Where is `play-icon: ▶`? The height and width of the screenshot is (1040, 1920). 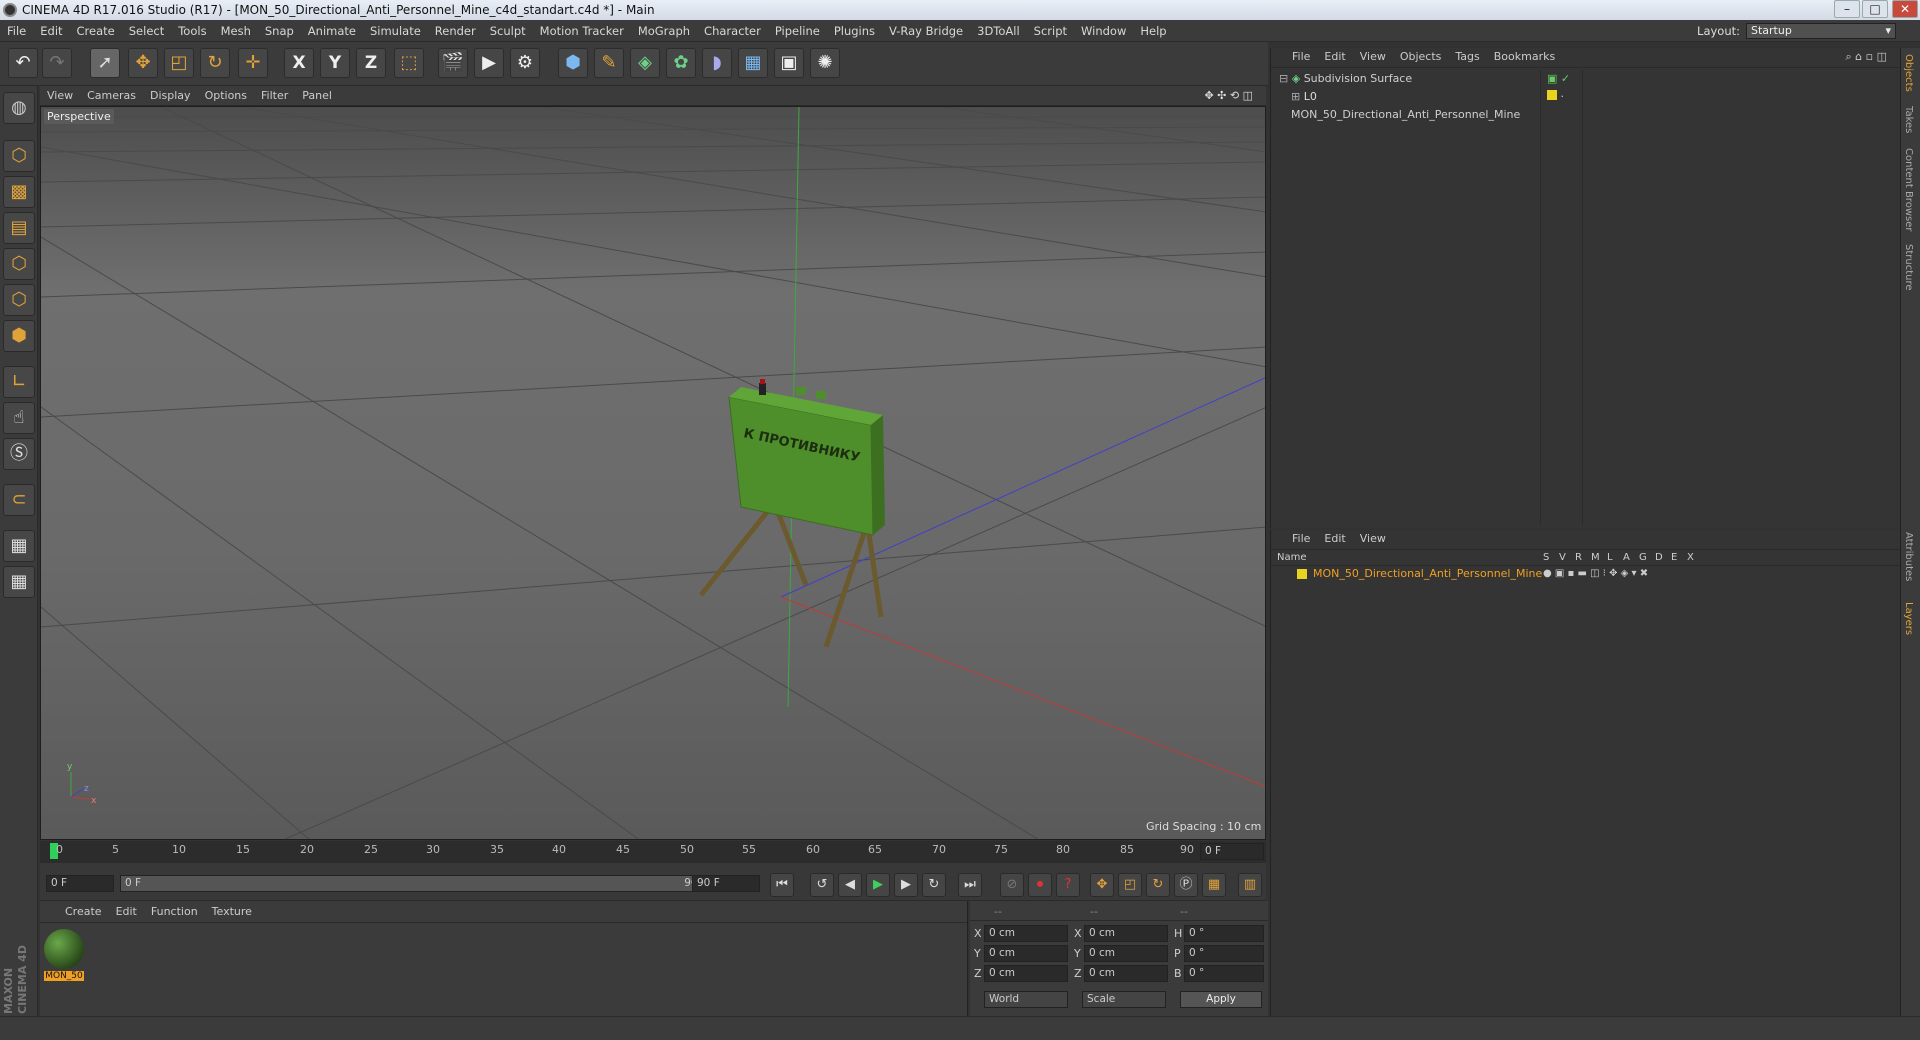
play-icon: ▶ is located at coordinates (878, 885).